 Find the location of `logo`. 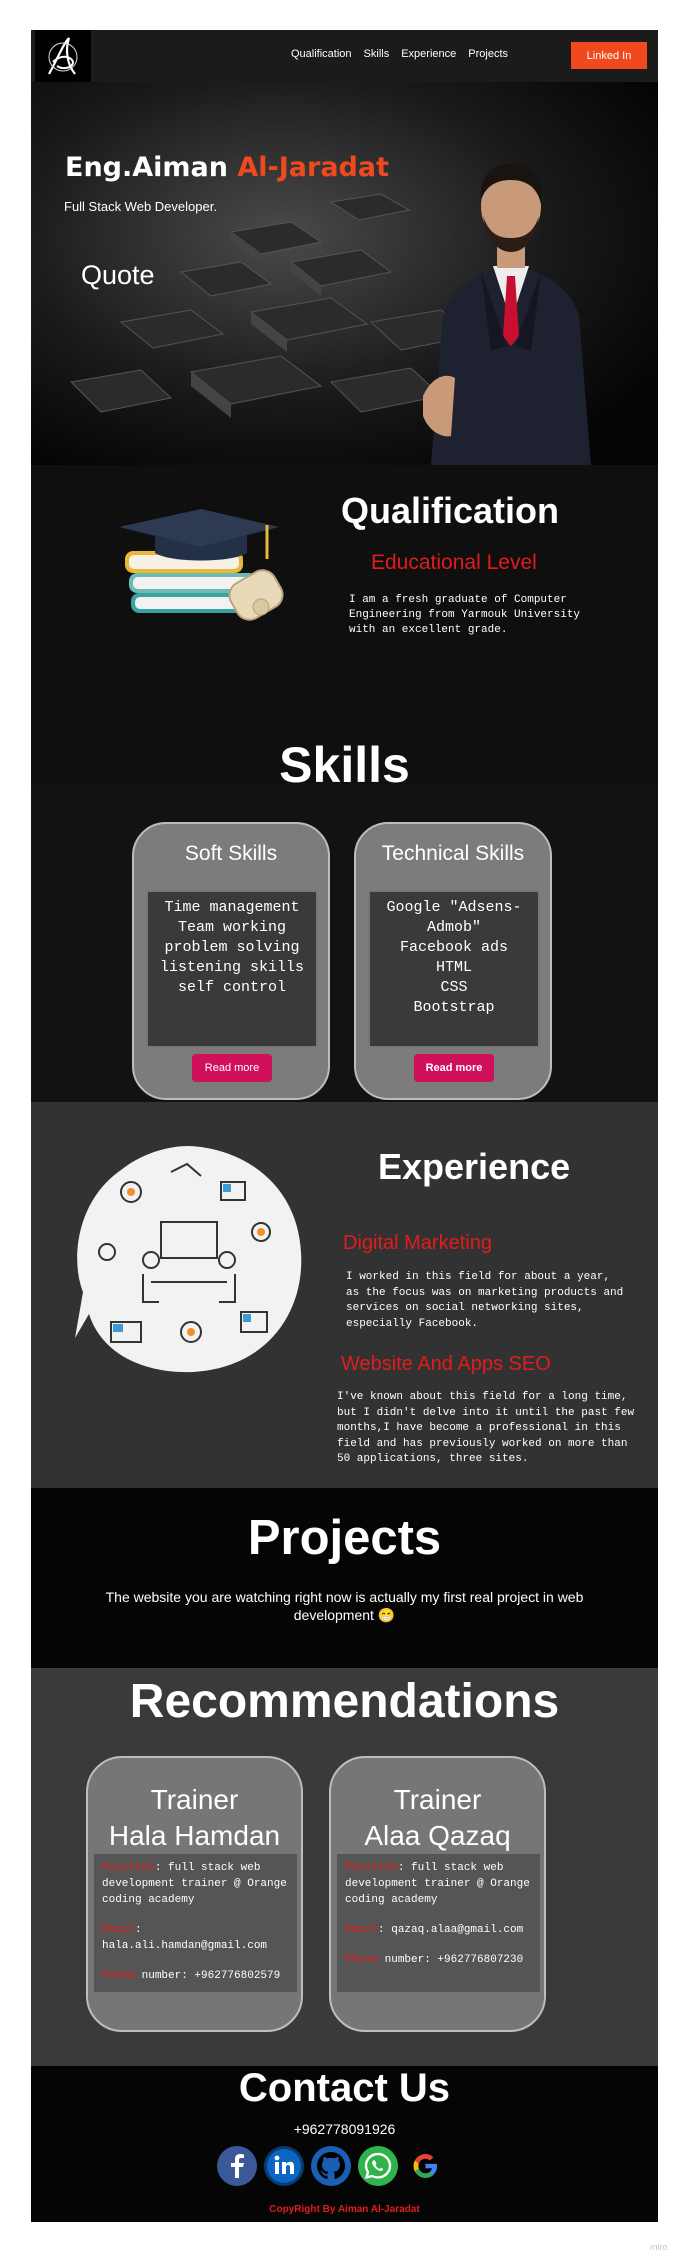

logo is located at coordinates (63, 56).